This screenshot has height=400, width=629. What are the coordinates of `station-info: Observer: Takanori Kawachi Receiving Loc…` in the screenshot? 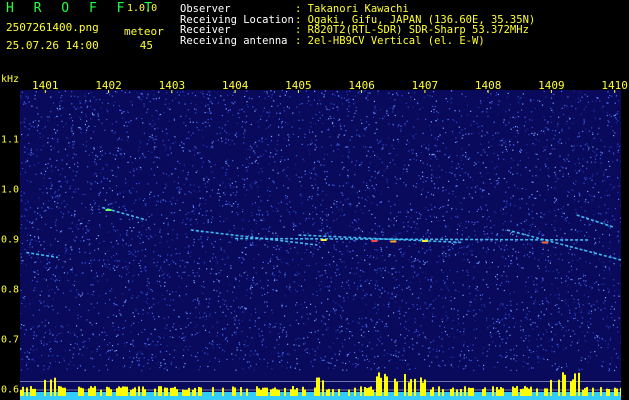 It's located at (357, 25).